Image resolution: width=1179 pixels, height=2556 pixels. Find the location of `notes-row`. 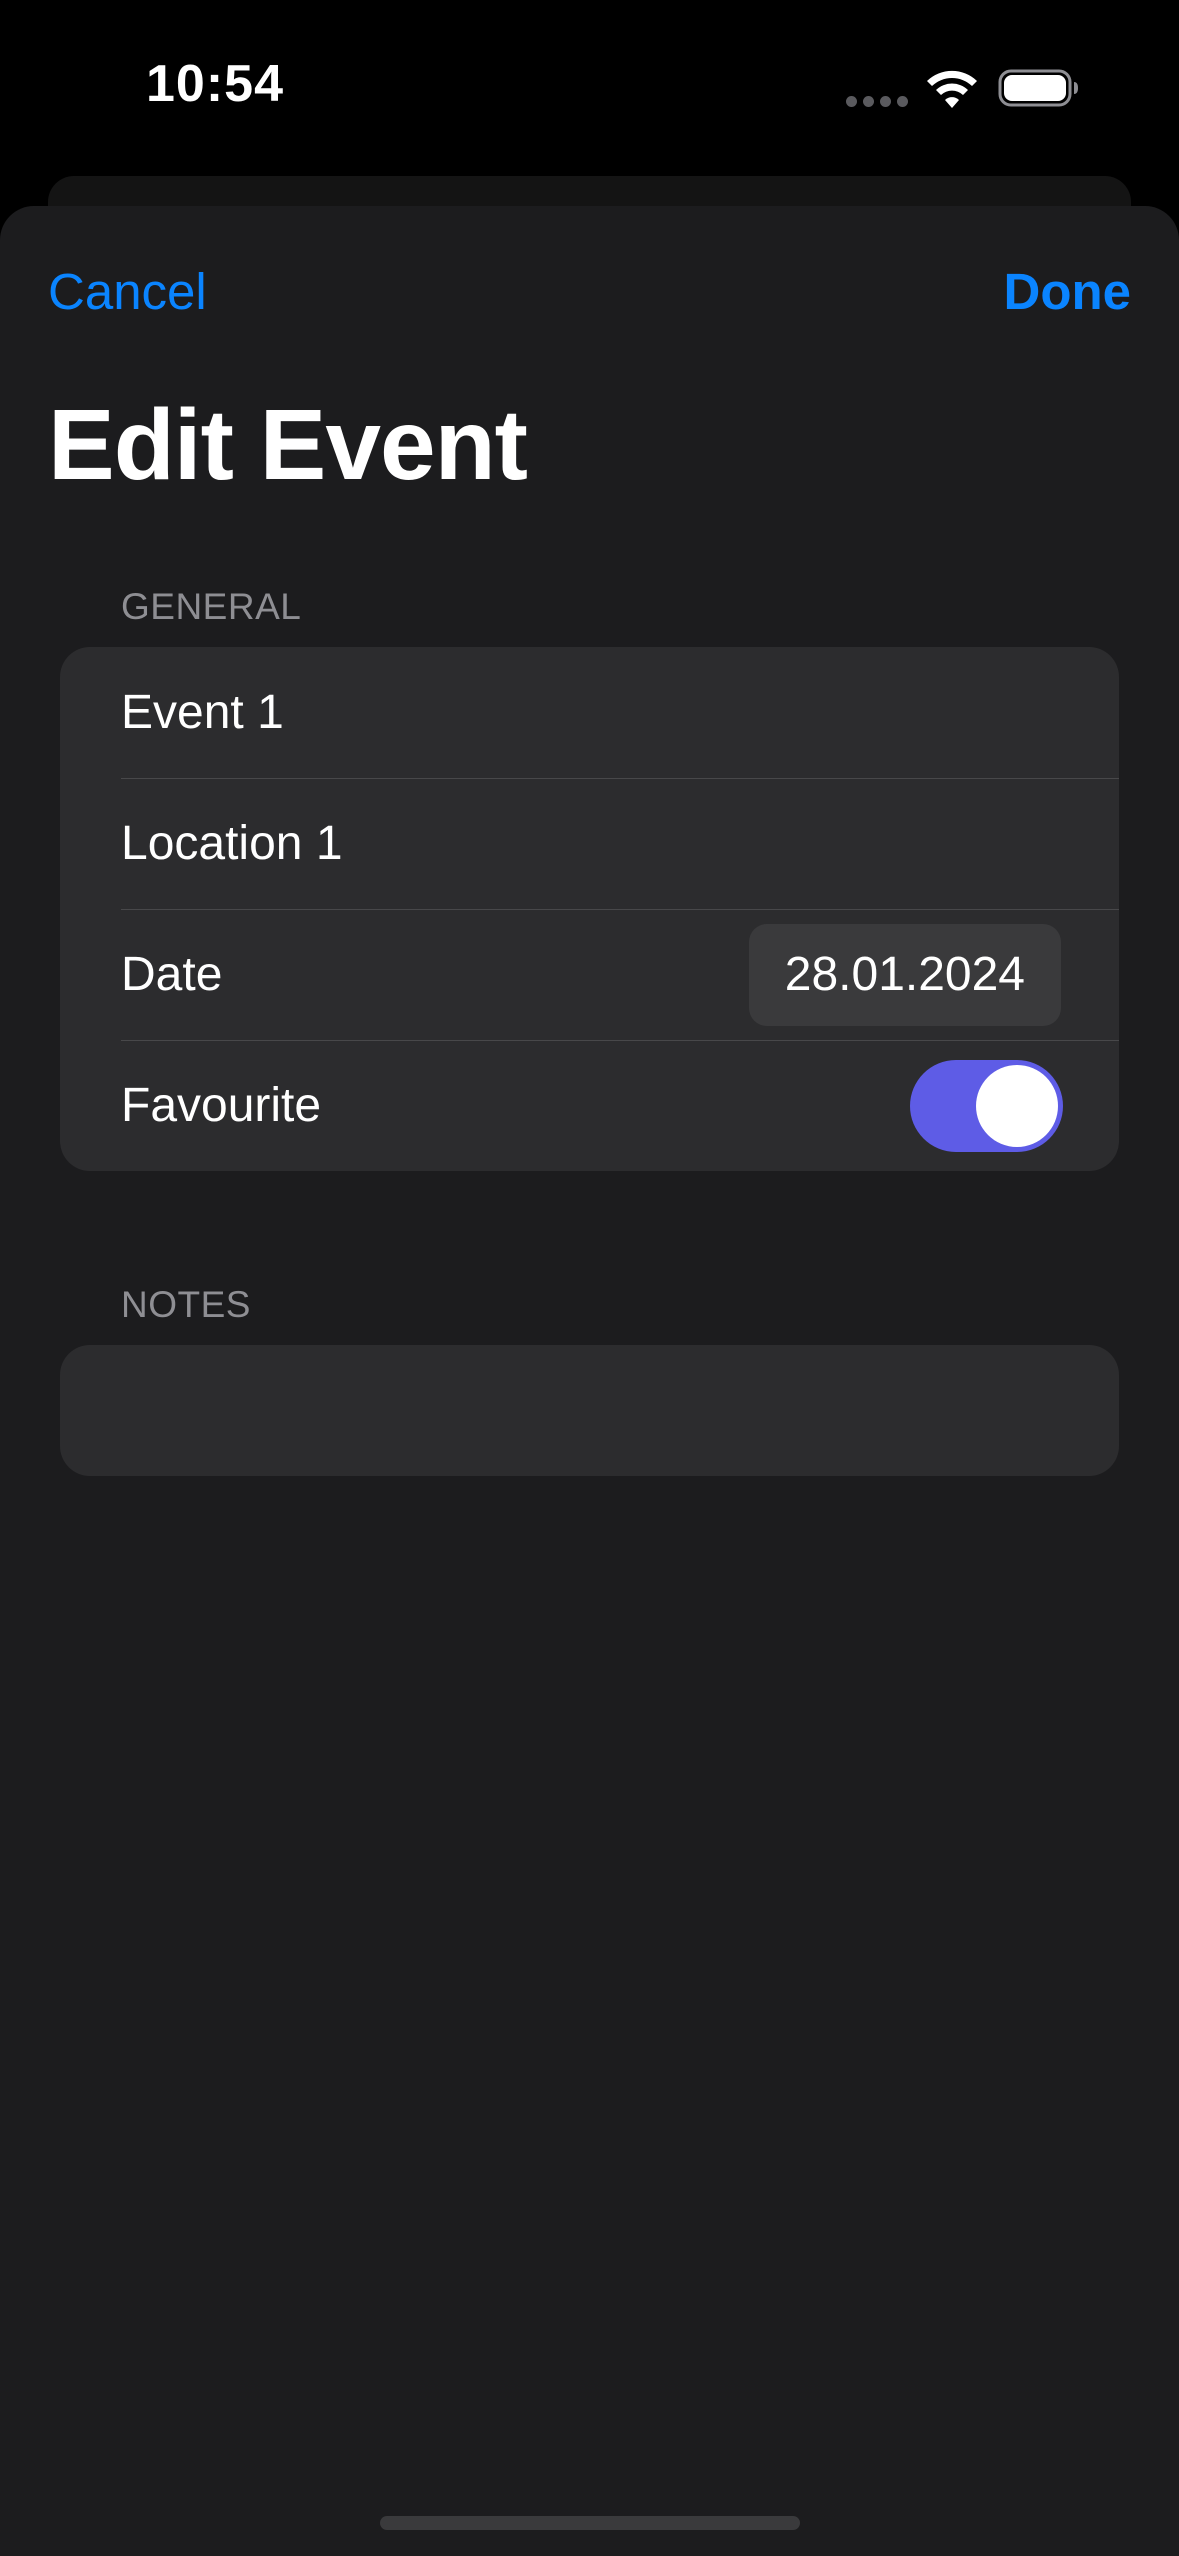

notes-row is located at coordinates (589, 1410).